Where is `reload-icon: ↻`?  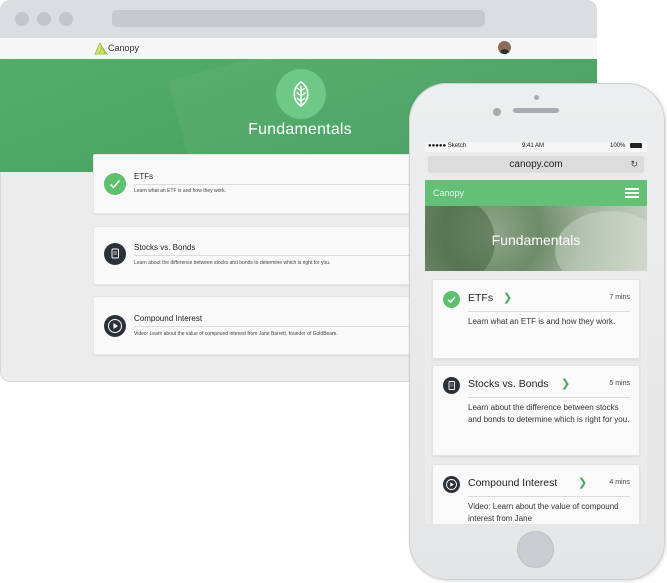 reload-icon: ↻ is located at coordinates (634, 164).